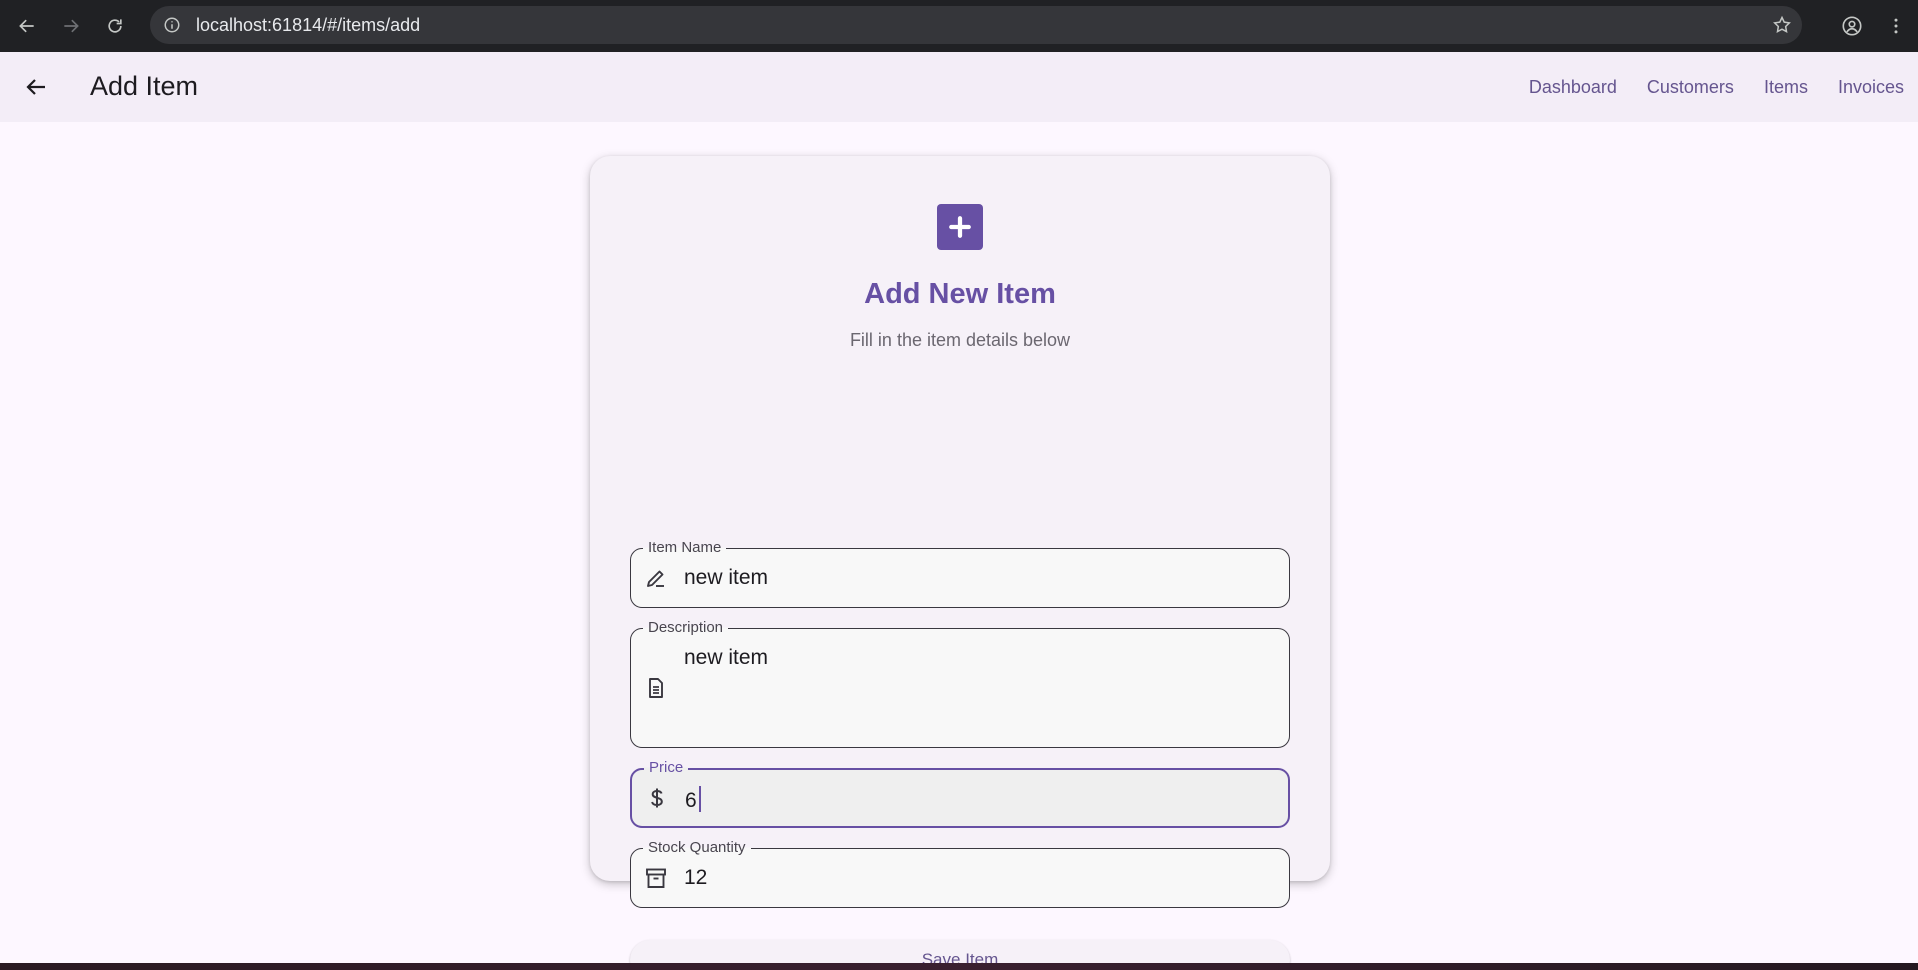 The image size is (1918, 970). Describe the element at coordinates (960, 873) in the screenshot. I see `stock-quantity-field: Stock Quantity 12` at that location.